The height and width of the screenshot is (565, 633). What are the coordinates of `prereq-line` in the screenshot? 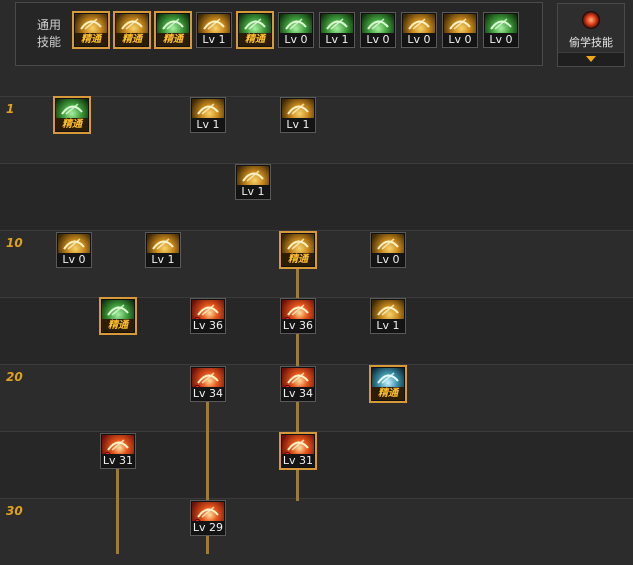 It's located at (117, 511).